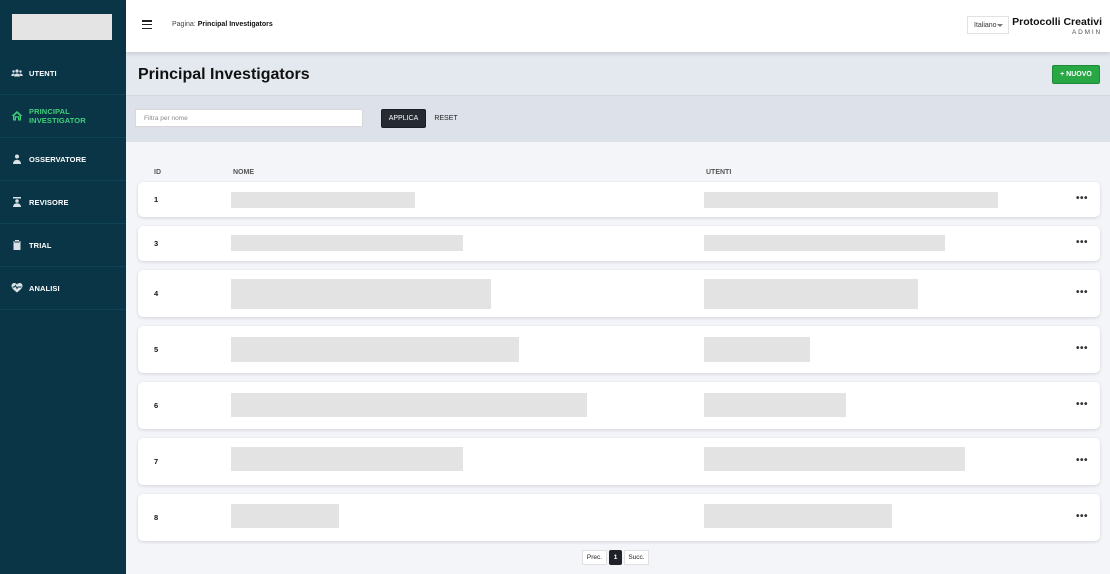 Image resolution: width=1110 pixels, height=574 pixels. Describe the element at coordinates (1076, 74) in the screenshot. I see `new-button: + NUOVO` at that location.